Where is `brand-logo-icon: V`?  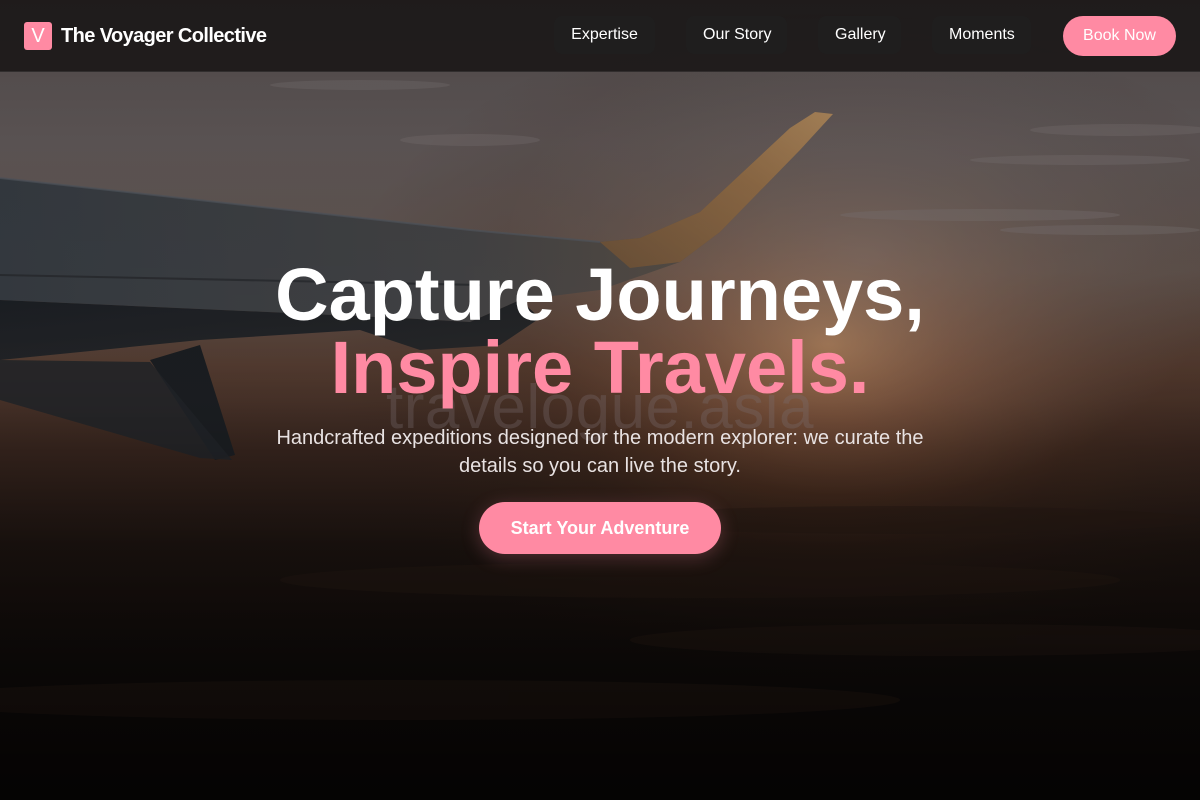
brand-logo-icon: V is located at coordinates (38, 36).